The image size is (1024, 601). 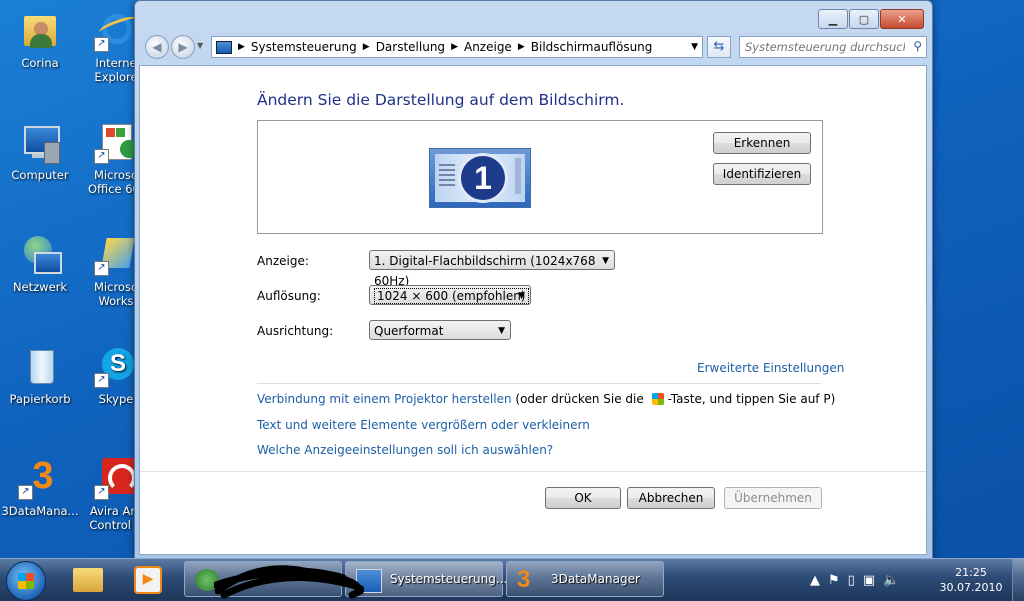 I want to click on 3datamanager-icon: 3 ↗, so click(x=40, y=478).